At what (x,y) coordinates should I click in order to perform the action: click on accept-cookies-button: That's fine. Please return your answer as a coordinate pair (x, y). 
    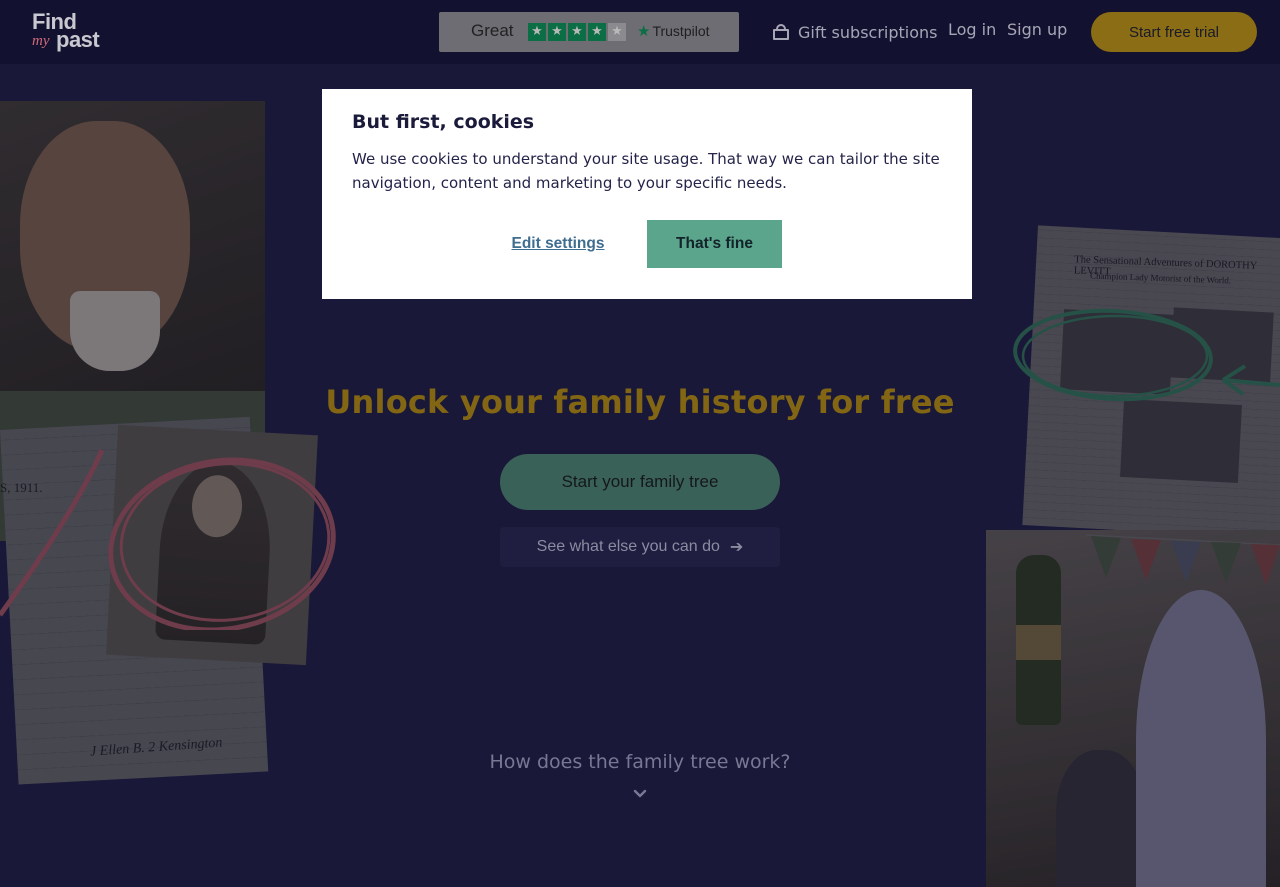
    Looking at the image, I should click on (714, 244).